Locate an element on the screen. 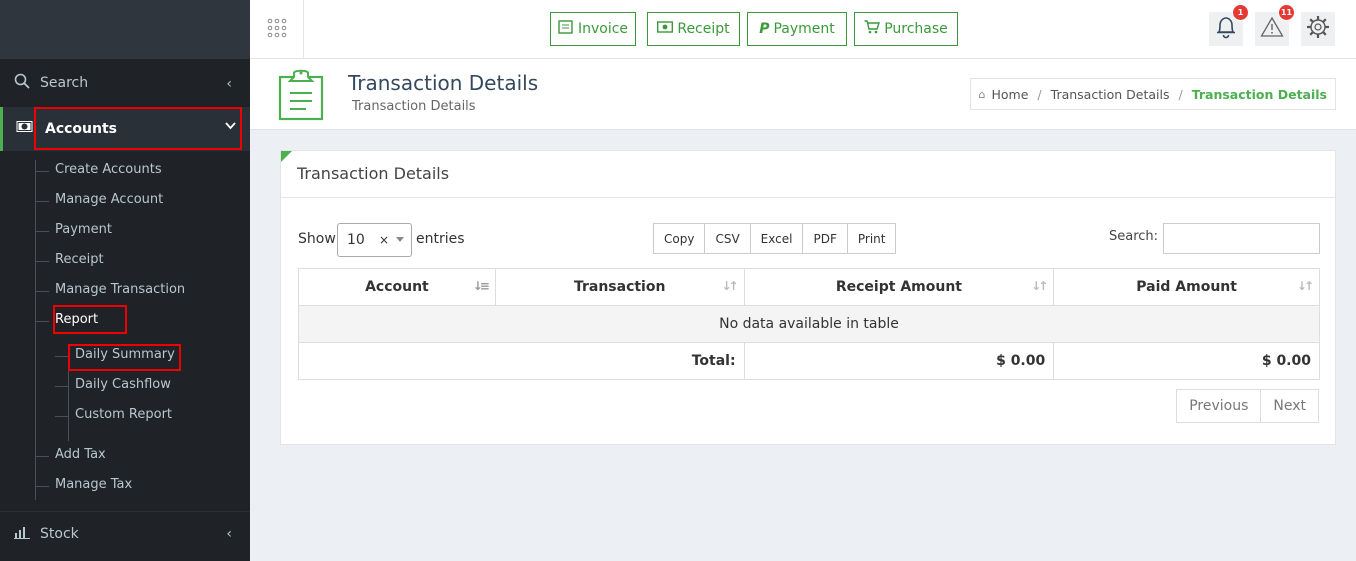  sidebar-item-create-accounts: Create Accounts is located at coordinates (98, 169).